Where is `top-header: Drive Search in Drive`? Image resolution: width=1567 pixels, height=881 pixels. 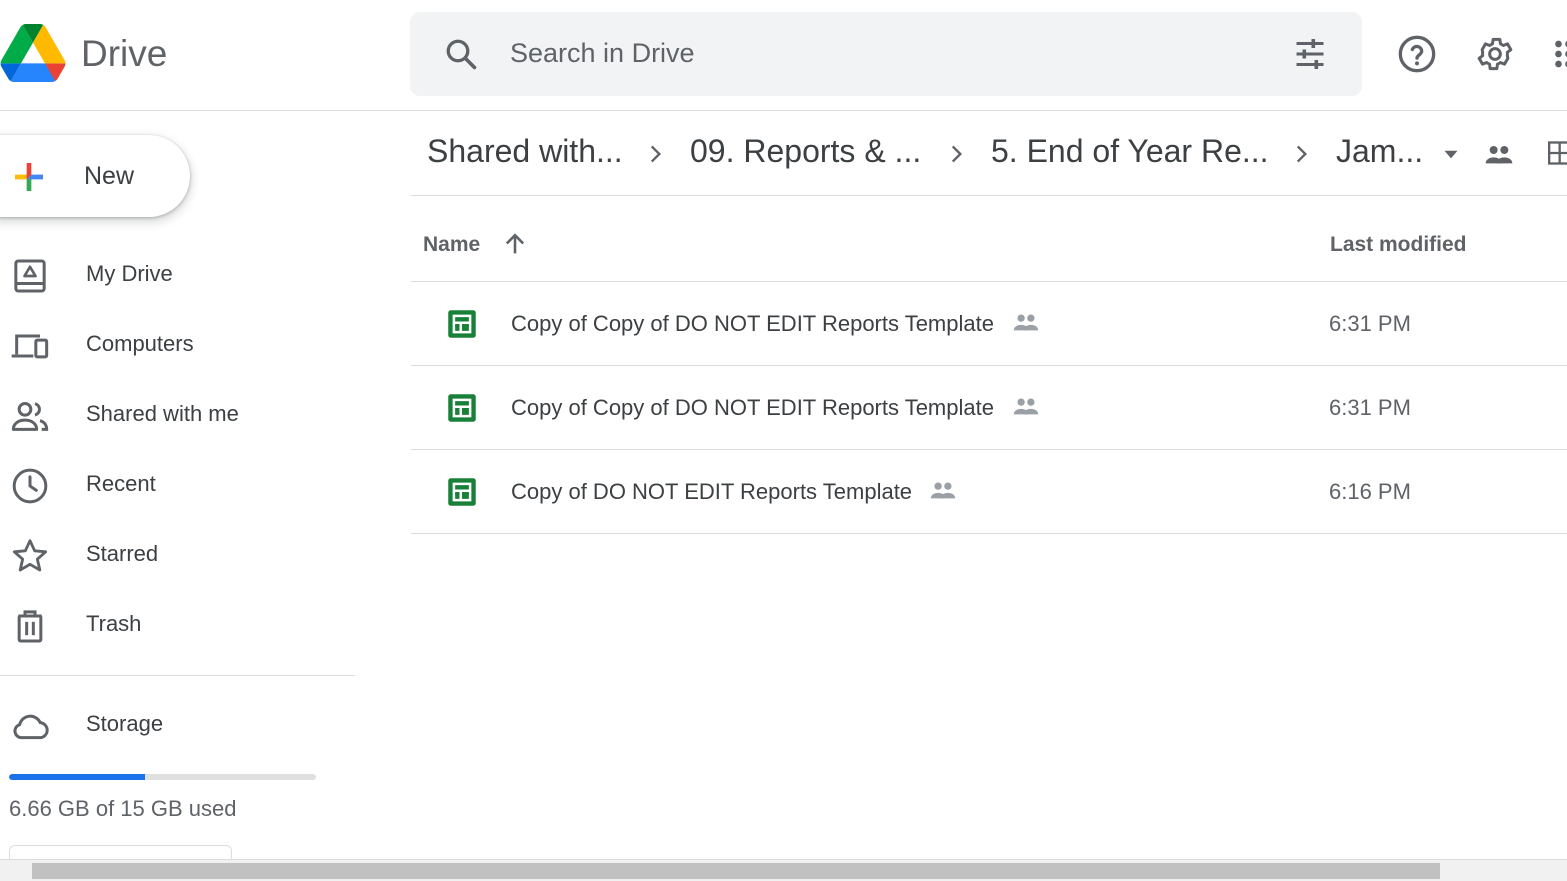
top-header: Drive Search in Drive is located at coordinates (783, 55).